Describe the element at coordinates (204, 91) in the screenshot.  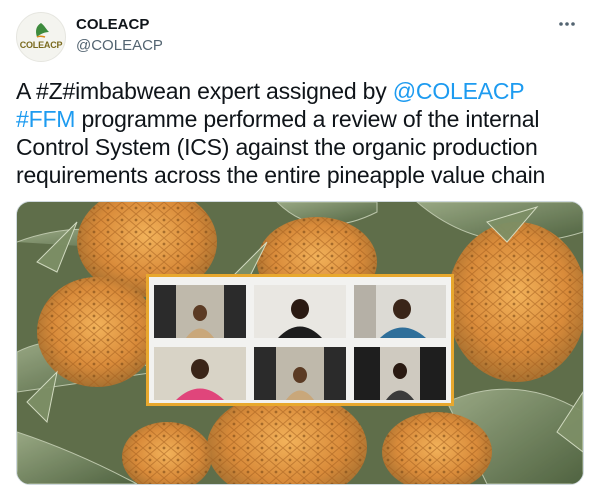
I see `text-segment: A #Z#imbabwean expert assigned by` at that location.